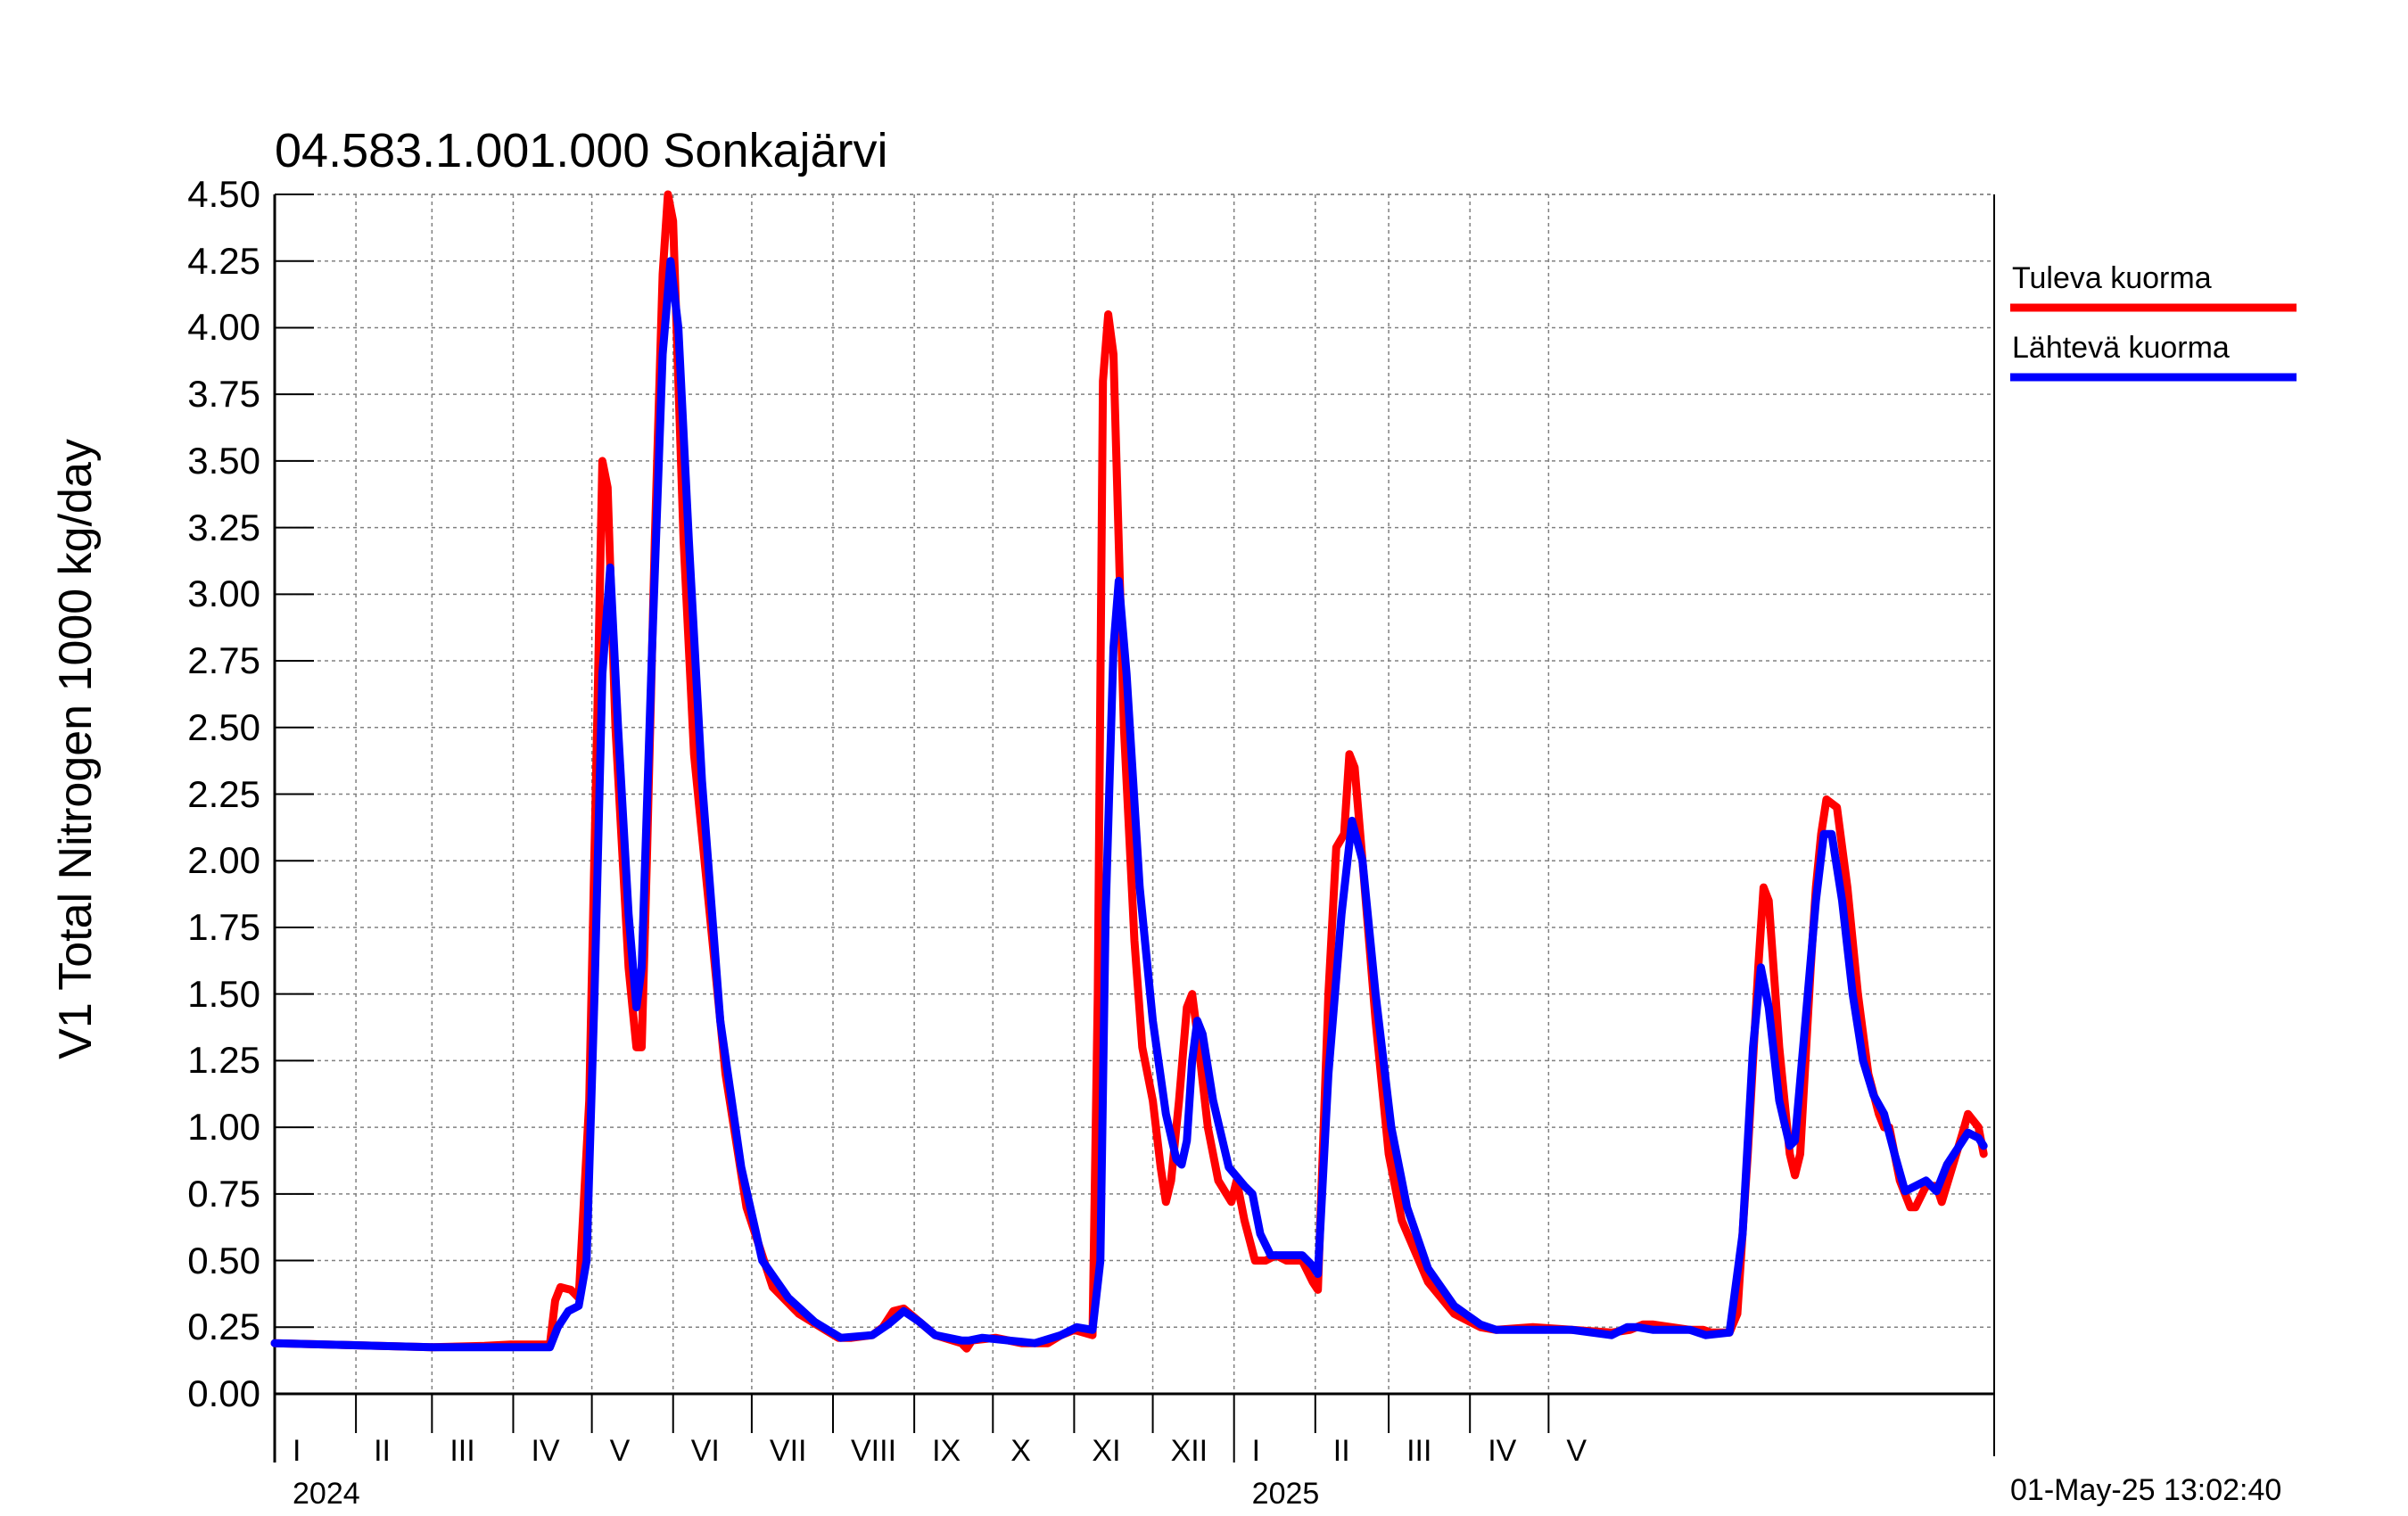 The height and width of the screenshot is (1516, 2408). What do you see at coordinates (224, 860) in the screenshot?
I see `y-tick-label: 2.00` at bounding box center [224, 860].